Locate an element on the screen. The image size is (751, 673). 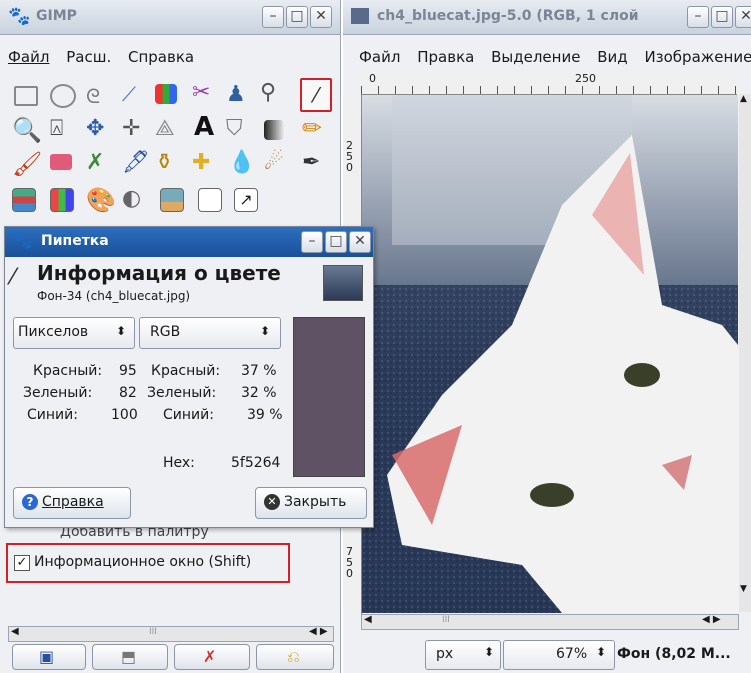
right-red-label: Красный: is located at coordinates (186, 371).